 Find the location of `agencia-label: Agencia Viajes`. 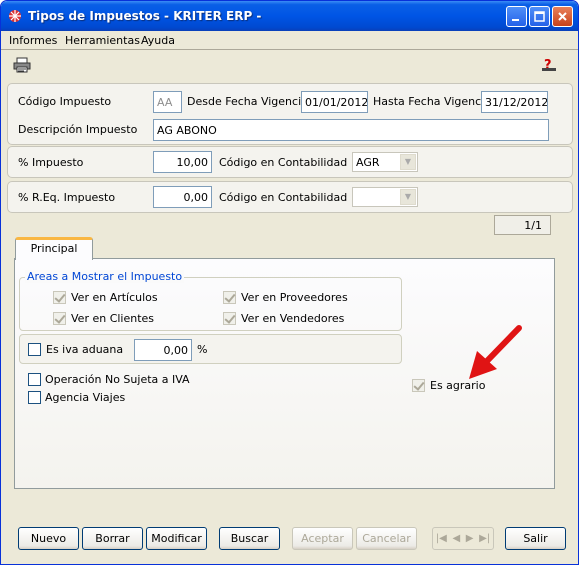

agencia-label: Agencia Viajes is located at coordinates (85, 397).